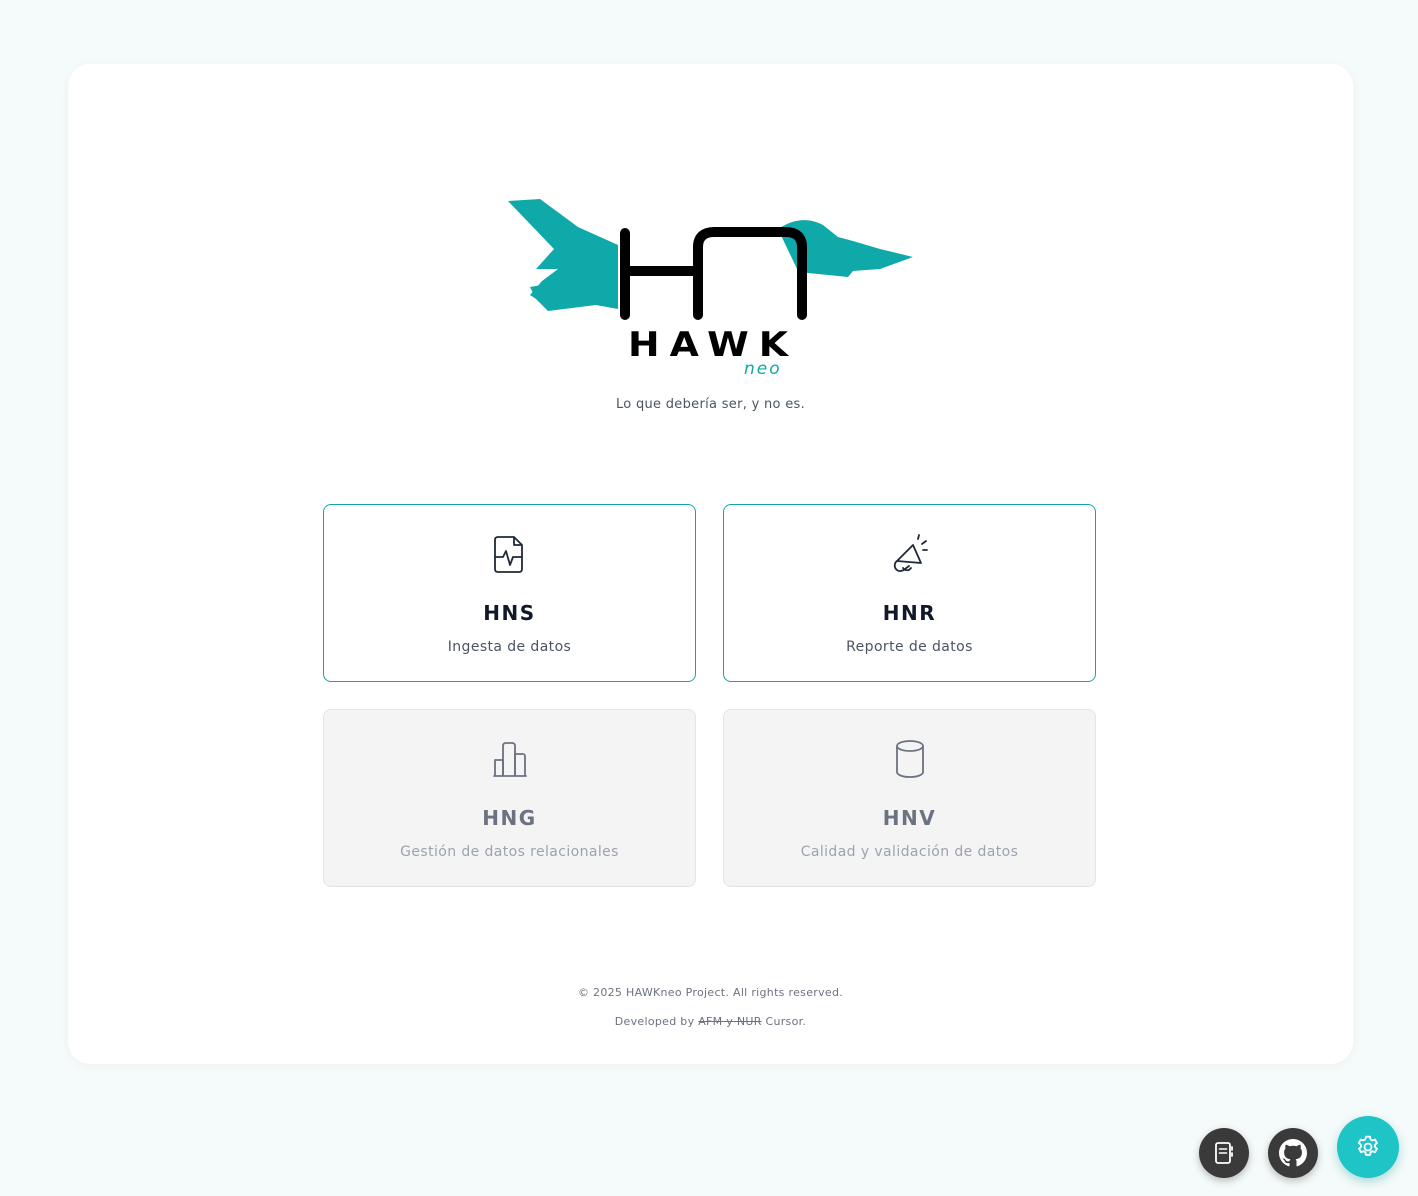 The height and width of the screenshot is (1196, 1418). I want to click on gear-icon, so click(1367, 1145).